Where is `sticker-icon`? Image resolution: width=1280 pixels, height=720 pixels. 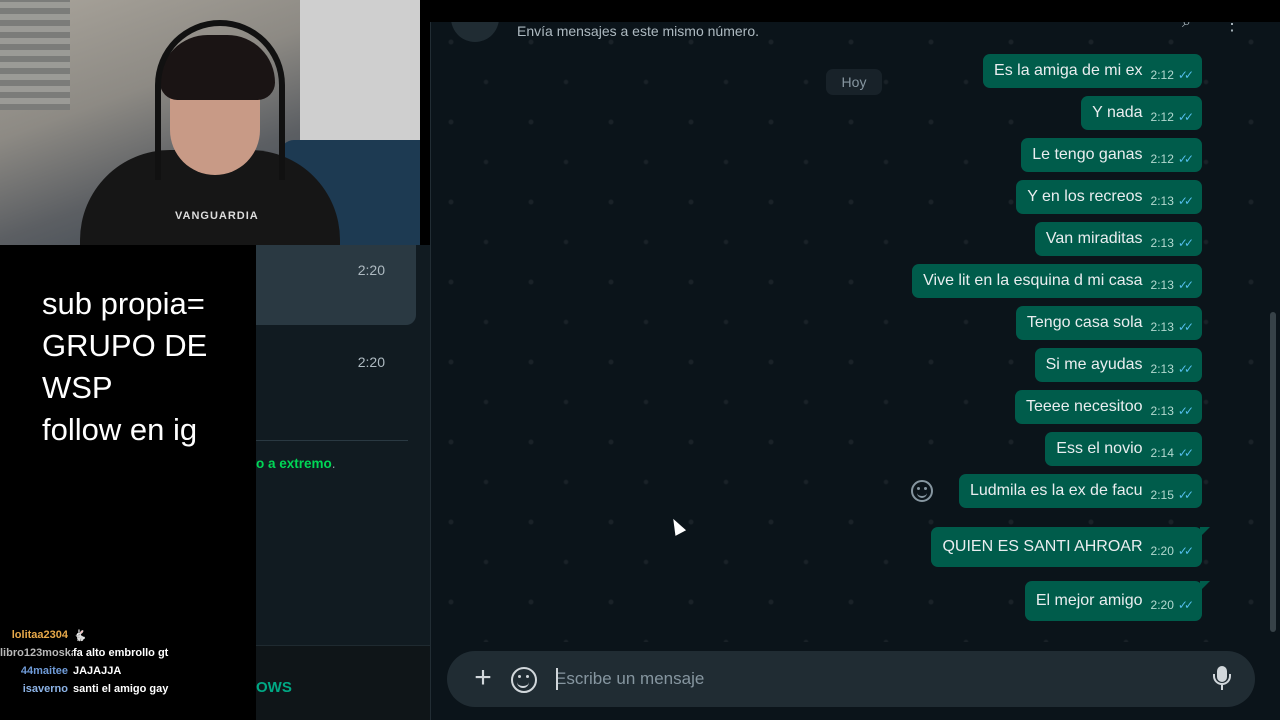 sticker-icon is located at coordinates (524, 680).